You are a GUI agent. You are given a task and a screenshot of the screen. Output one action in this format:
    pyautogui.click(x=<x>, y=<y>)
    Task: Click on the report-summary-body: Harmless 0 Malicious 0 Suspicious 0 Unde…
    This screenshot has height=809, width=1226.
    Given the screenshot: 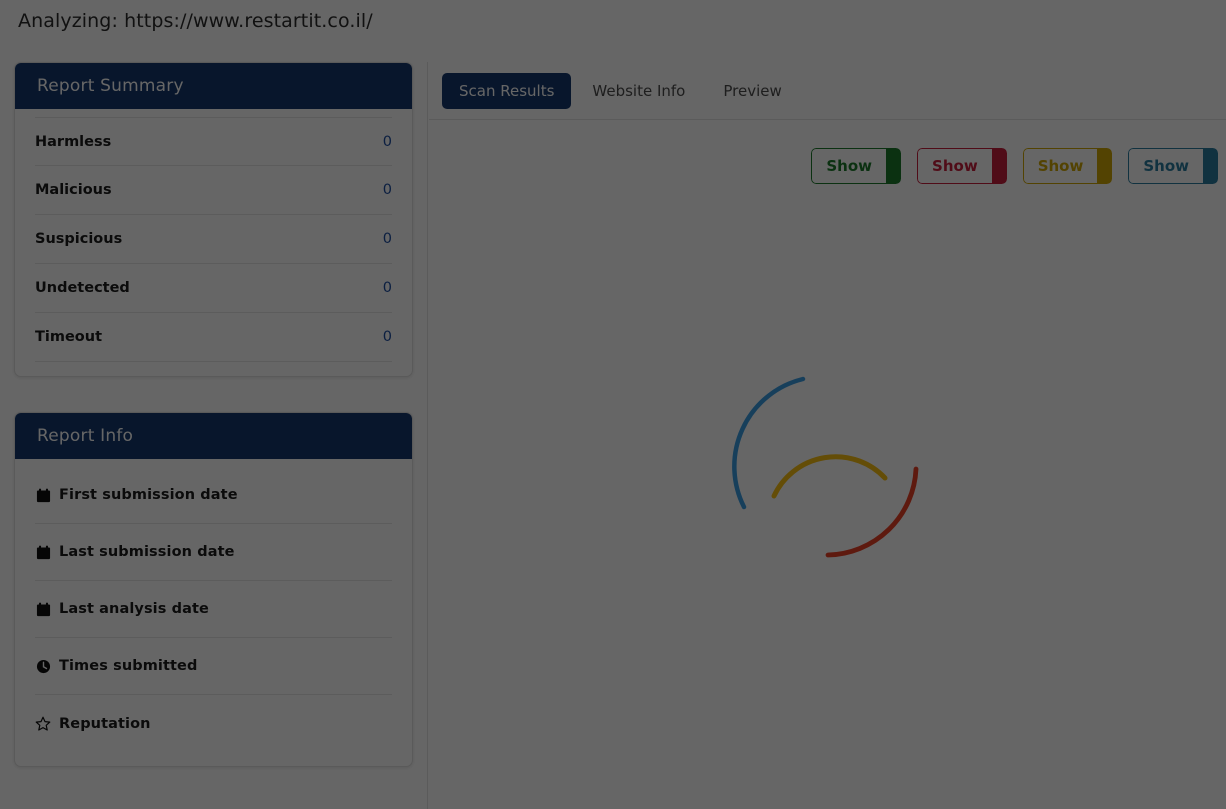 What is the action you would take?
    pyautogui.click(x=213, y=242)
    